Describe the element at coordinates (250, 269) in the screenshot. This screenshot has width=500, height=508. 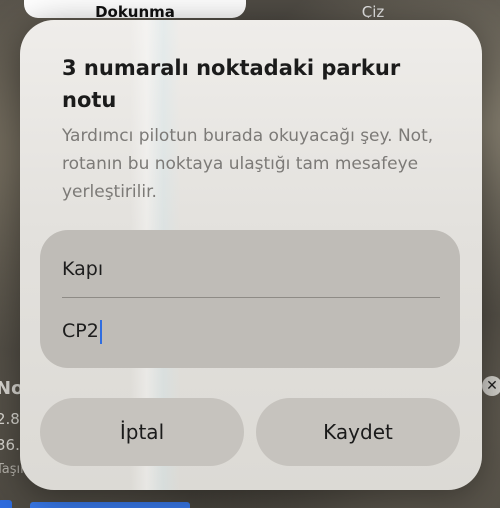
I see `note-first-field: Kapı` at that location.